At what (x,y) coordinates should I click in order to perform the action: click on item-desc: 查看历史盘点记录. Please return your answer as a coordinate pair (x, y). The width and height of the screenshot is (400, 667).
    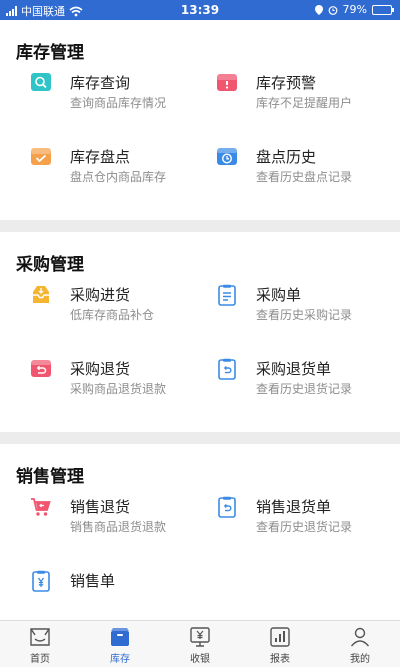
    Looking at the image, I should click on (304, 177).